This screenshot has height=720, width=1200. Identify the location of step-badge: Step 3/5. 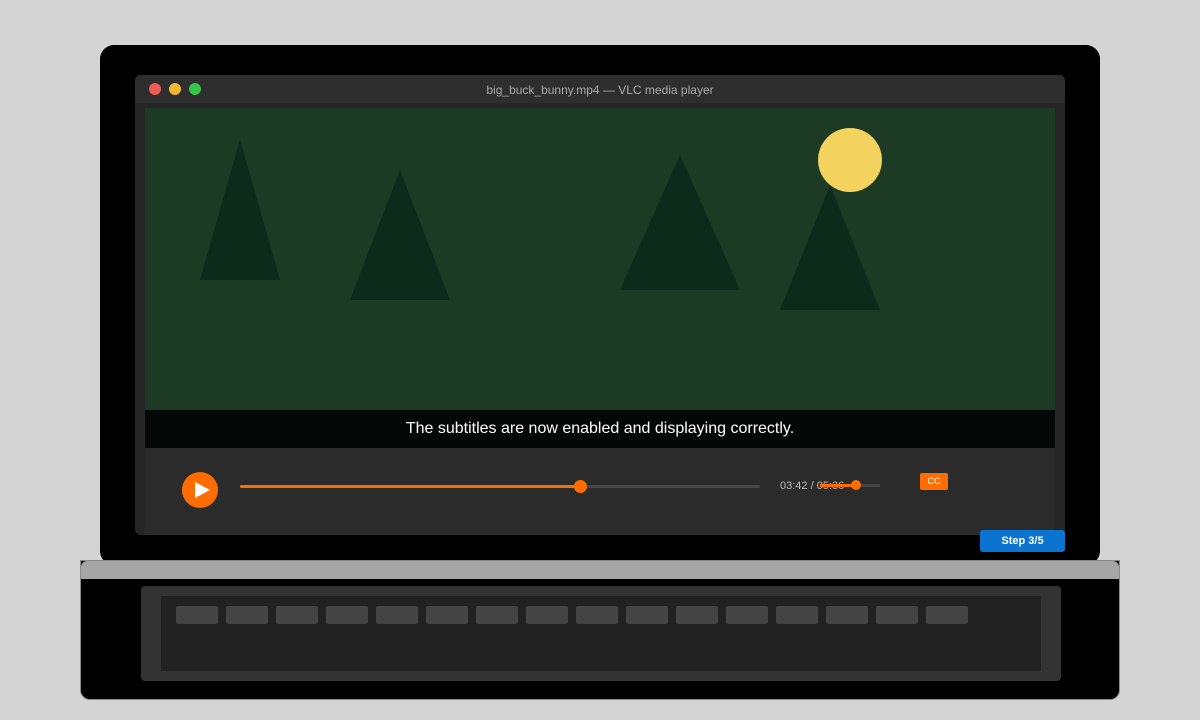
(1022, 541).